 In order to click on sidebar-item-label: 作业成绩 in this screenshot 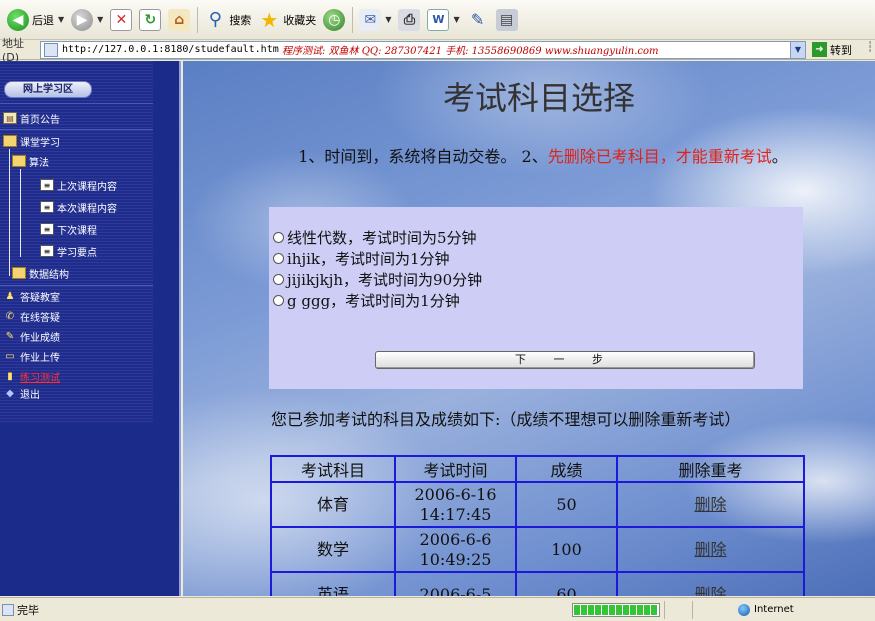, I will do `click(40, 338)`.